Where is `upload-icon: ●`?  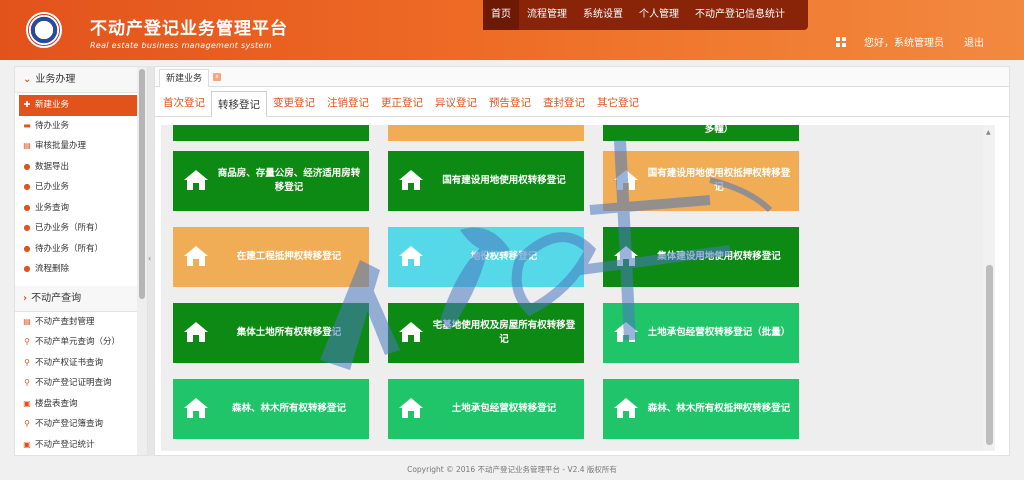
upload-icon: ● is located at coordinates (27, 166).